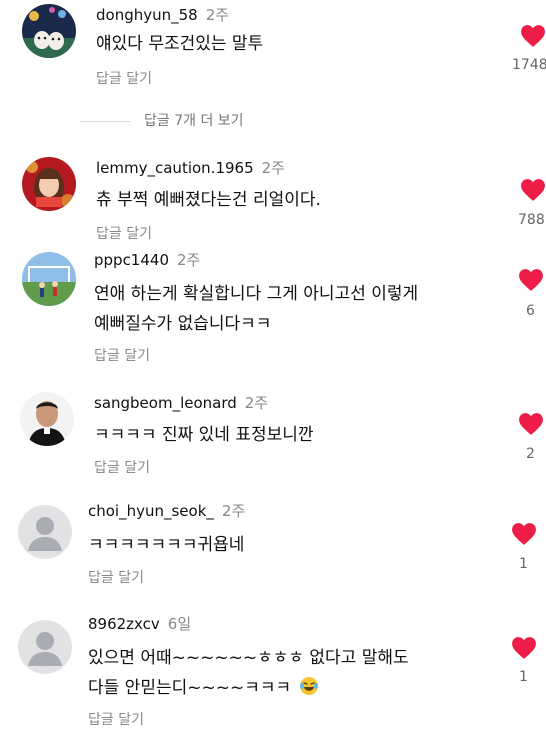 The height and width of the screenshot is (736, 546). What do you see at coordinates (248, 658) in the screenshot?
I see `comment-text-line: 있으면 어때~~~~~~ㅎㅎㅎ 없다고 말해도` at bounding box center [248, 658].